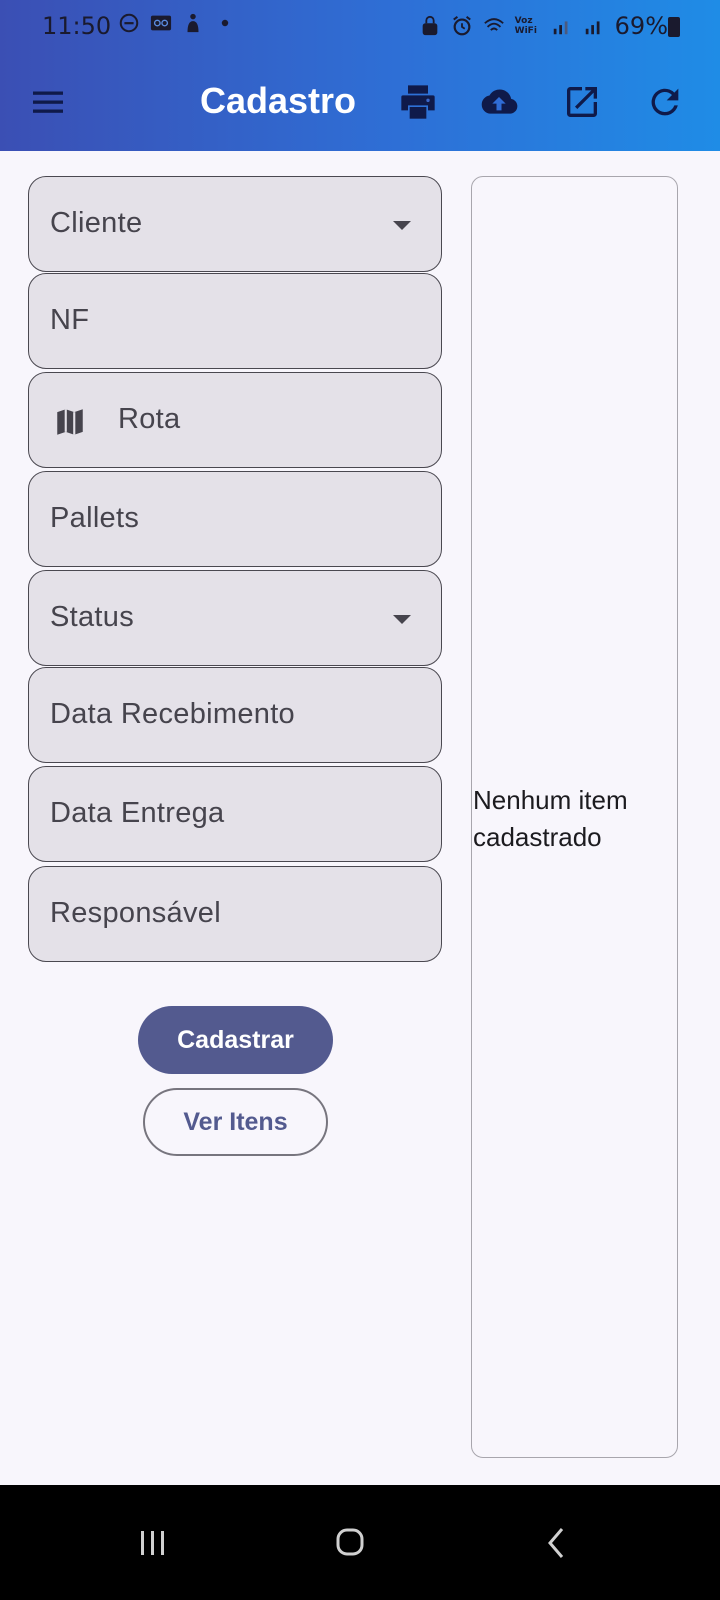 The width and height of the screenshot is (720, 1600). What do you see at coordinates (592, 28) in the screenshot?
I see `signal-icon-secondary` at bounding box center [592, 28].